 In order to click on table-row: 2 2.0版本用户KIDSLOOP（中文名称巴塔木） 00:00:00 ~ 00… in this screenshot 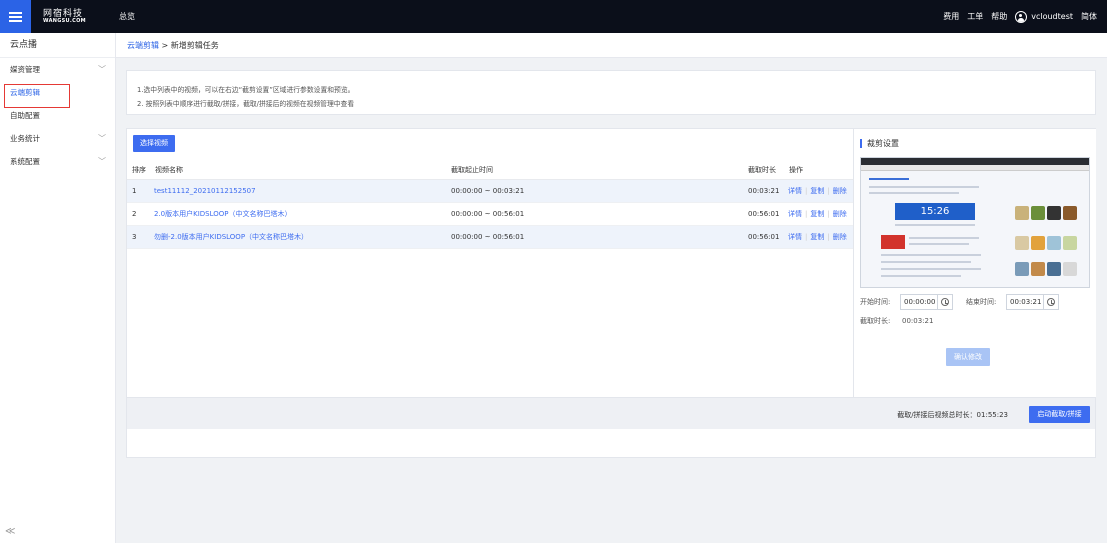, I will do `click(490, 214)`.